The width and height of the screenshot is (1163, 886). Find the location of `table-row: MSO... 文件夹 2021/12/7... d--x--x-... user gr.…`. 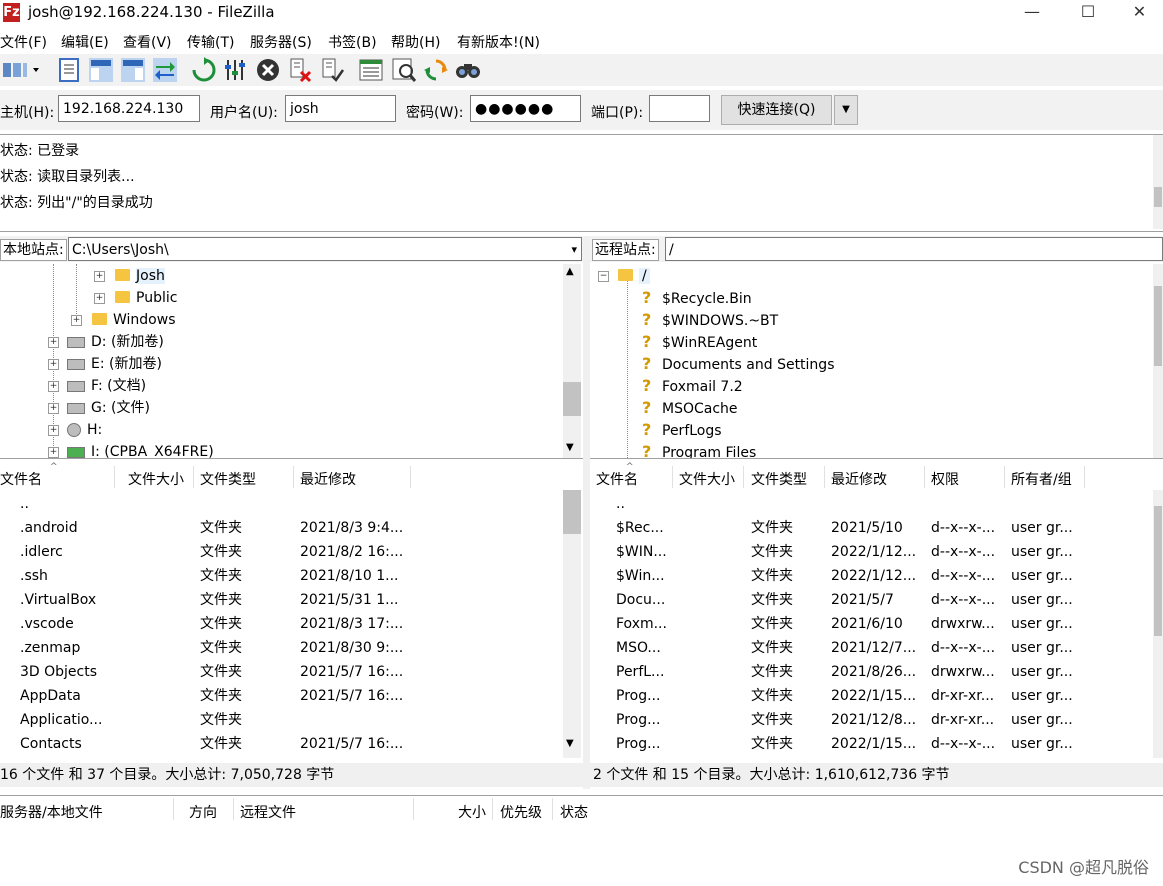

table-row: MSO... 文件夹 2021/12/7... d--x--x-... user gr.… is located at coordinates (870, 648).